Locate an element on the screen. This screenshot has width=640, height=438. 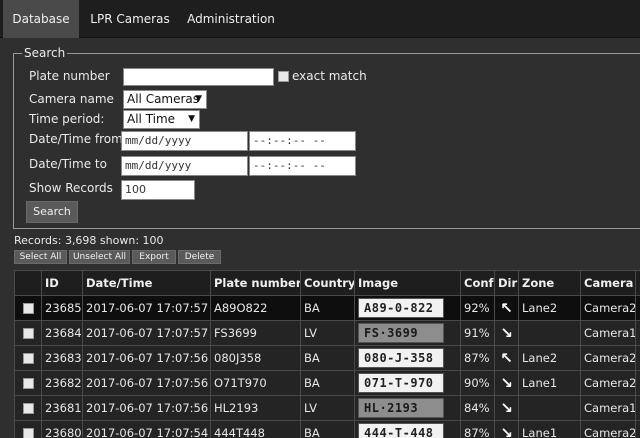
unselect-all-button: Unselect All is located at coordinates (99, 257).